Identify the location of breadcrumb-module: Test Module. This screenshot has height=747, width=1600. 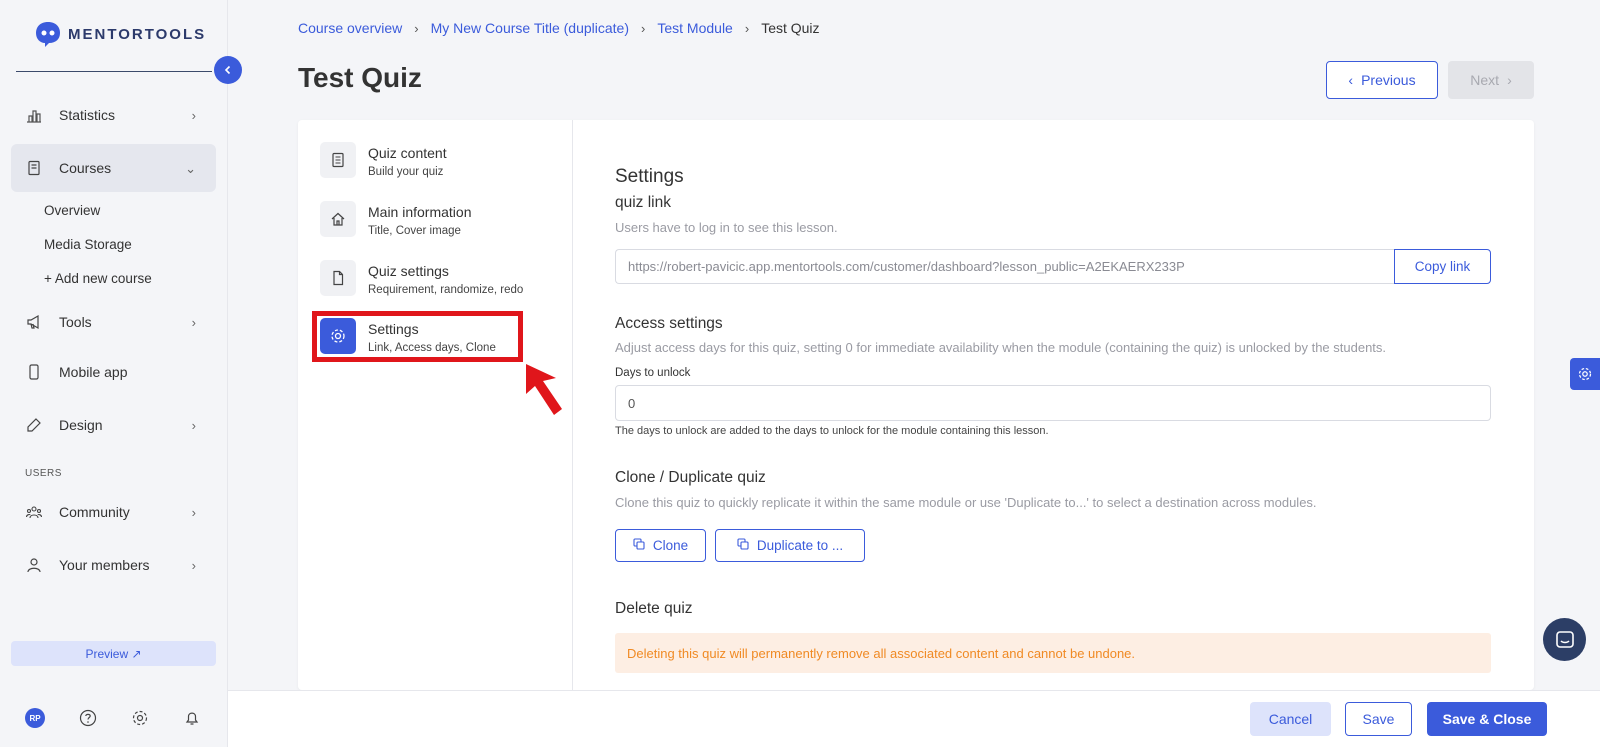
(694, 28).